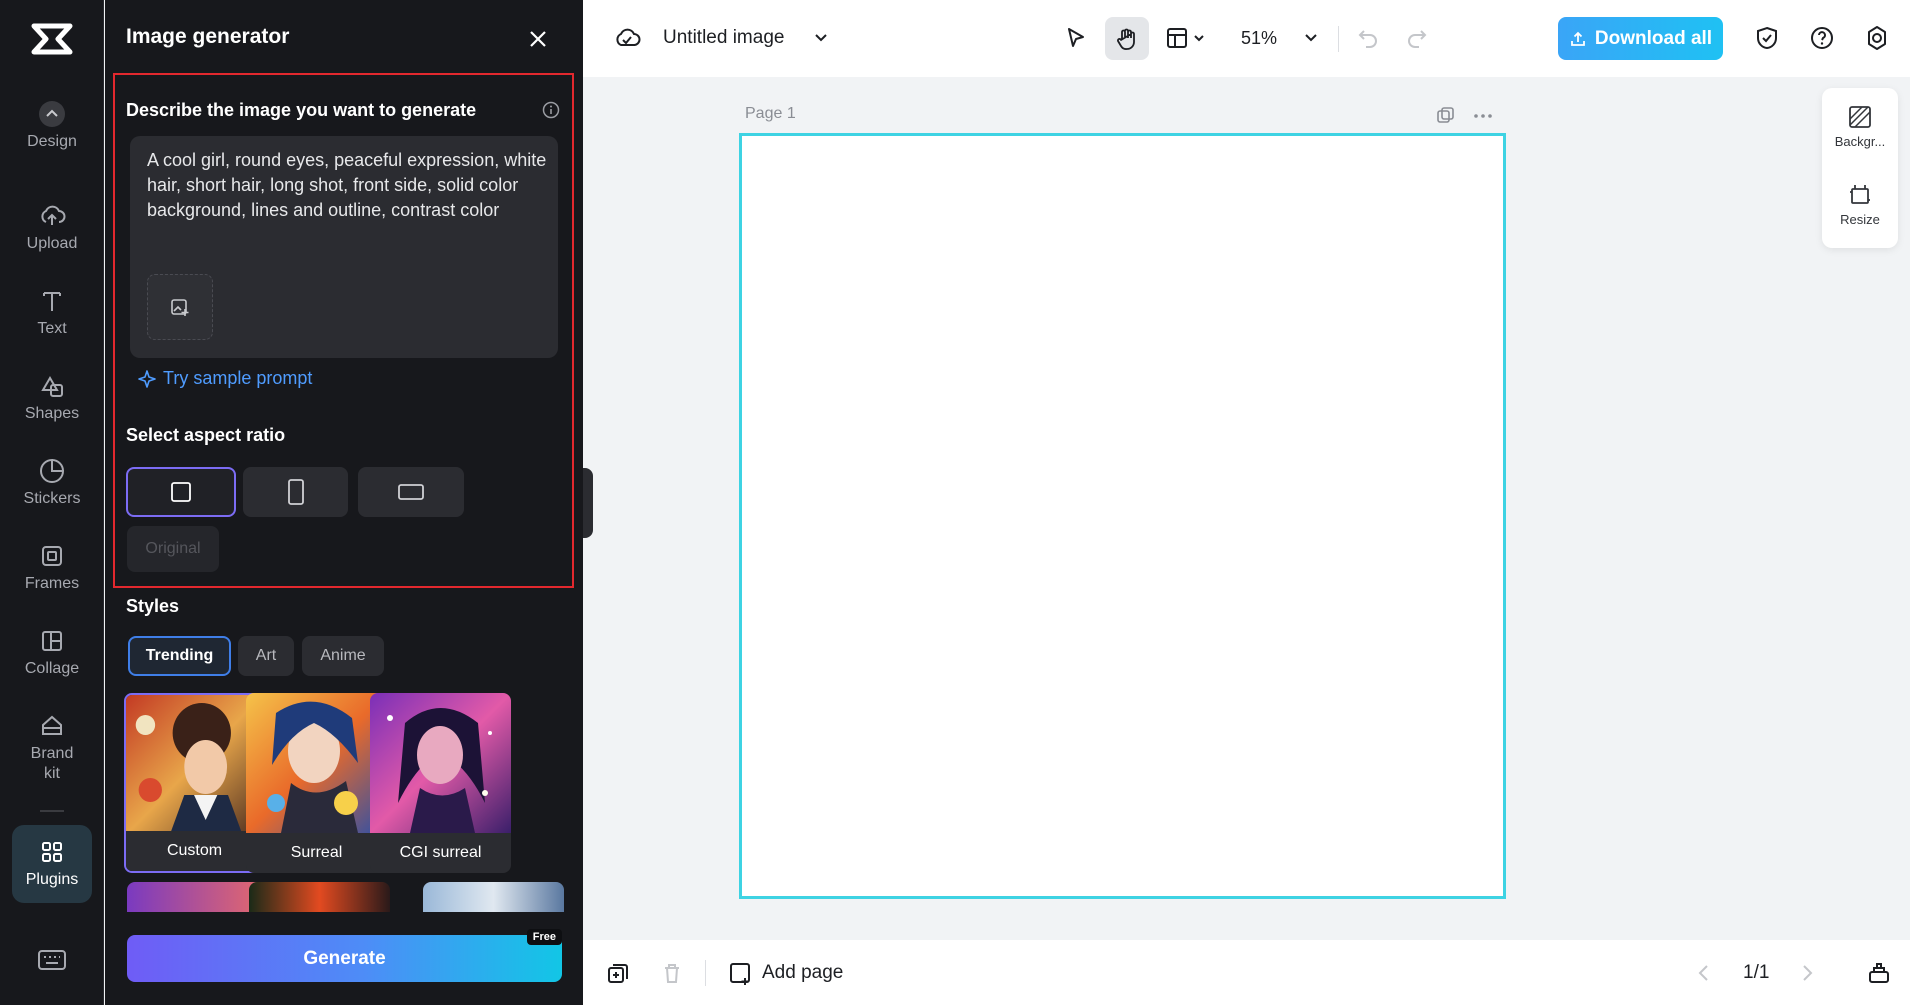 This screenshot has width=1910, height=1005. What do you see at coordinates (1860, 117) in the screenshot?
I see `background-icon` at bounding box center [1860, 117].